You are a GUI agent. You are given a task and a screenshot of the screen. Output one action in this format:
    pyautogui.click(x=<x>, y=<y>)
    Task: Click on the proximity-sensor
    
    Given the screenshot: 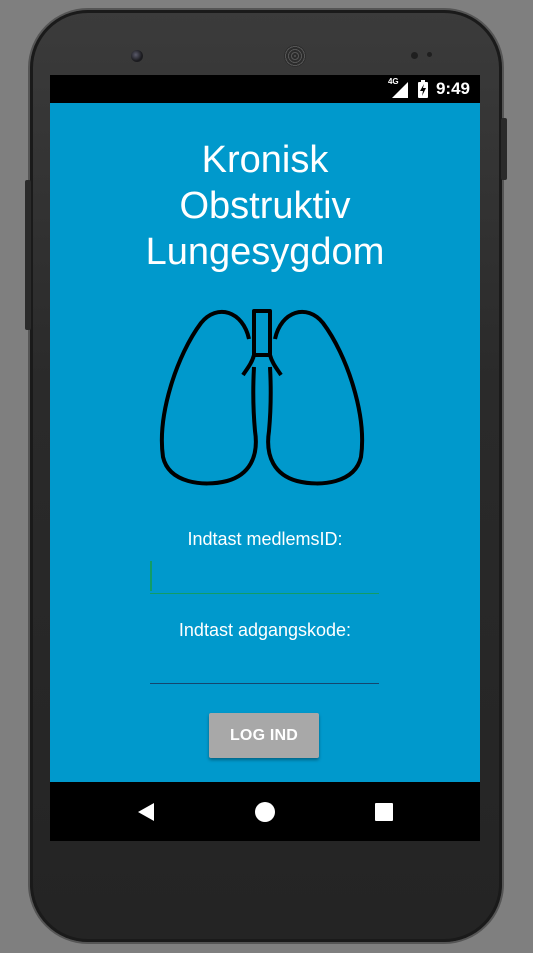 What is the action you would take?
    pyautogui.click(x=414, y=55)
    